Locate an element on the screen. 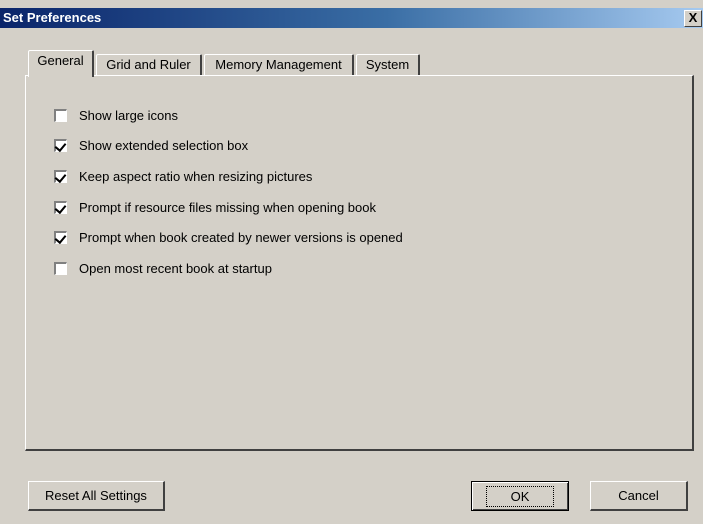 This screenshot has height=524, width=703. checkbox-prompt-resource-missing is located at coordinates (60, 207).